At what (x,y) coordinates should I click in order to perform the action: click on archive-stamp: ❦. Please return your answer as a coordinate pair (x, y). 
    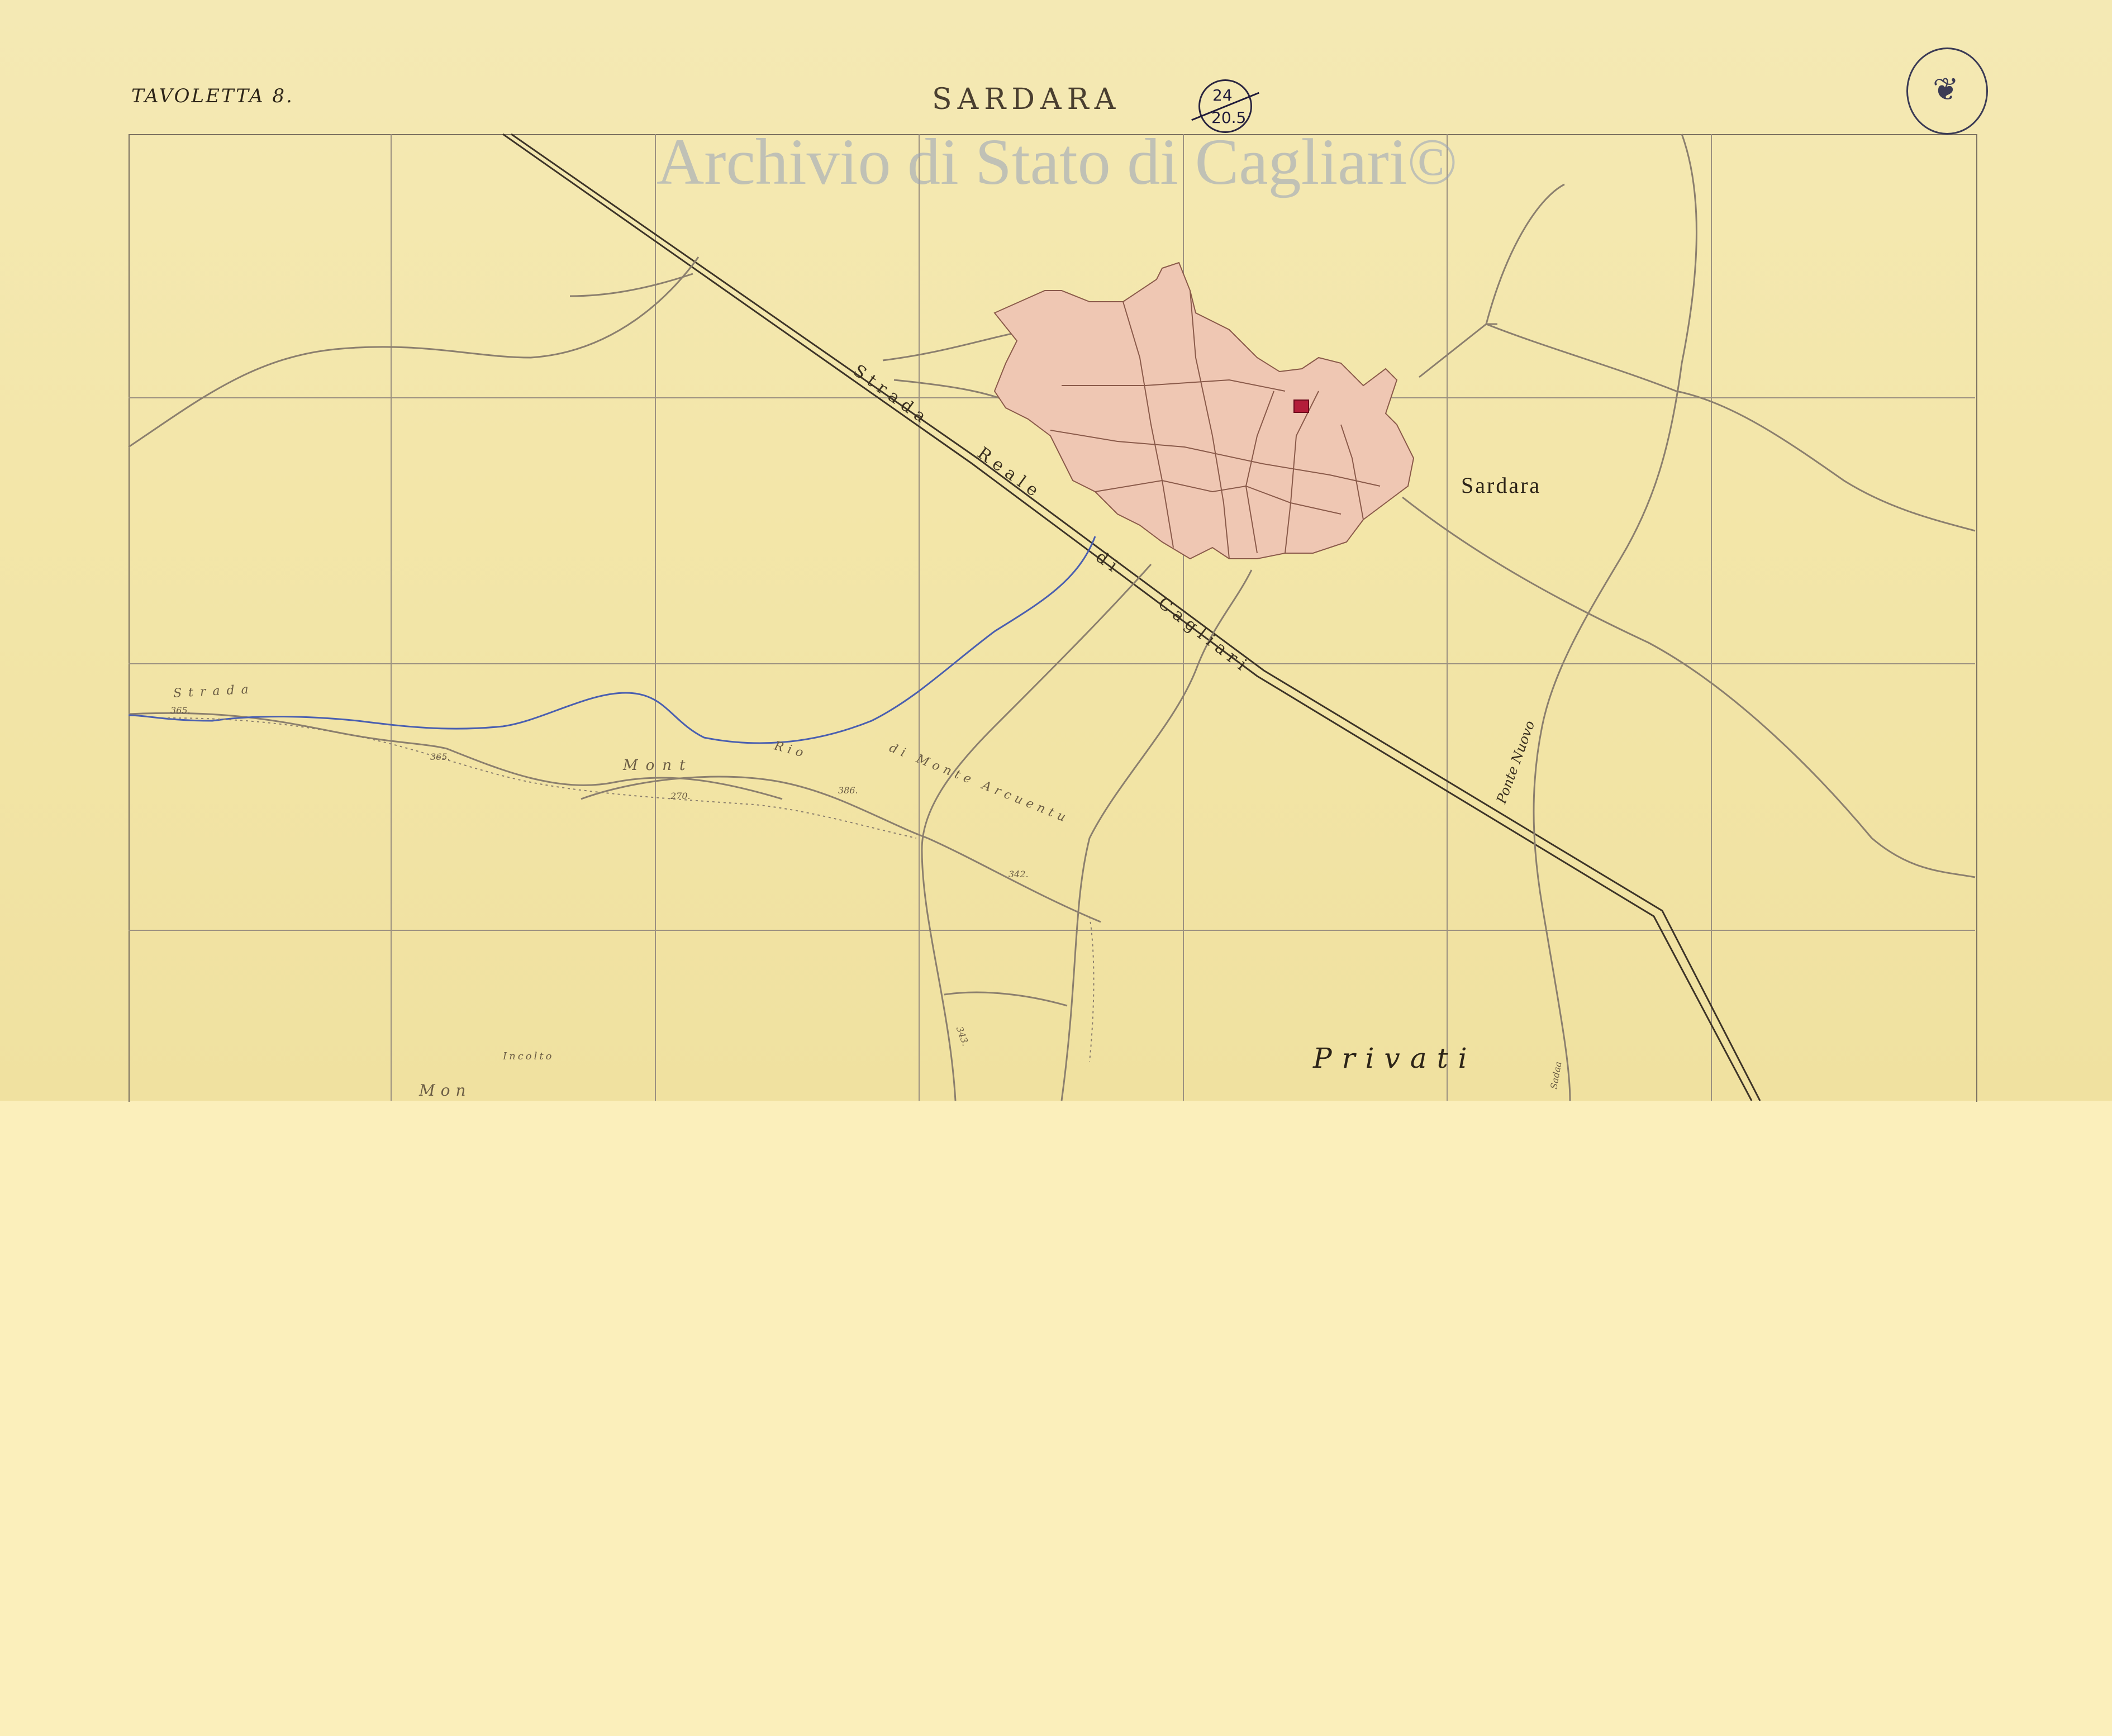
    Looking at the image, I should click on (1947, 91).